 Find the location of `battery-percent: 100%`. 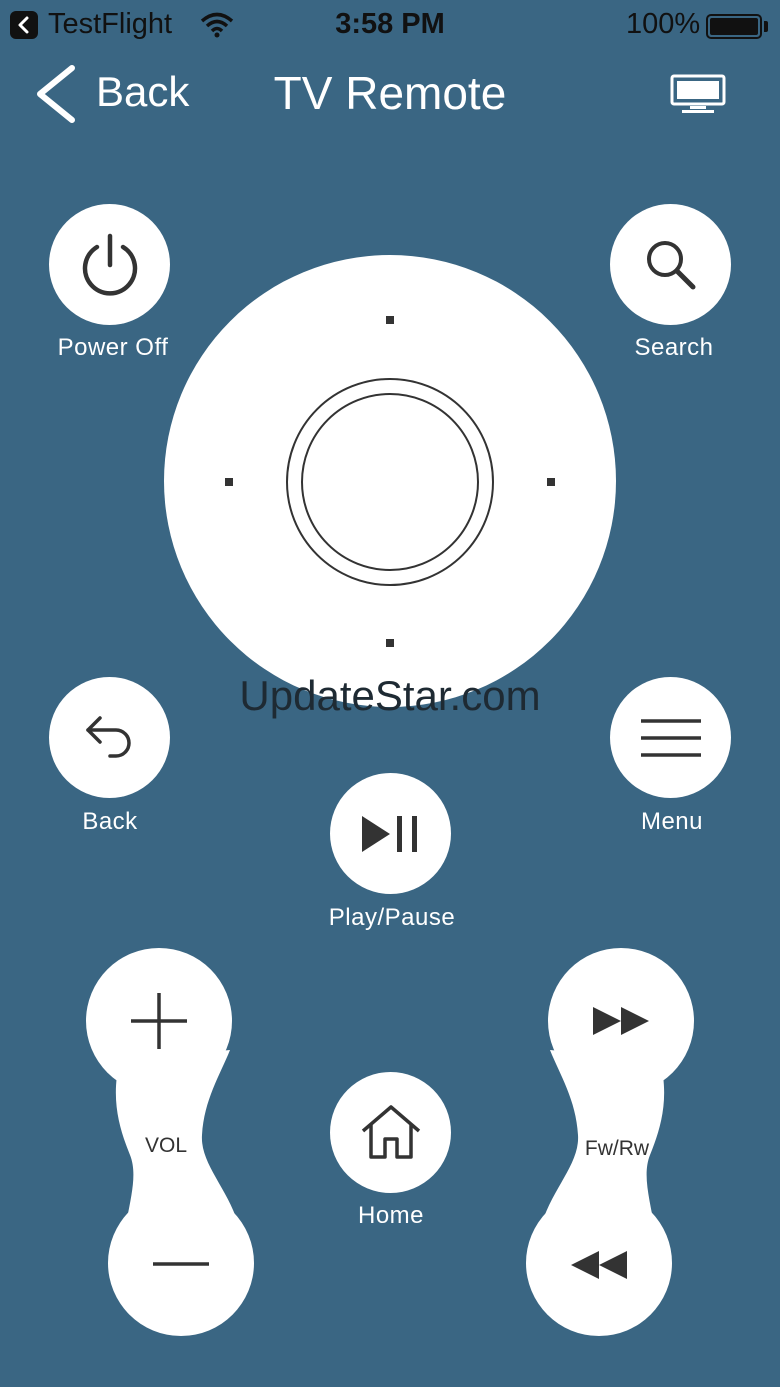

battery-percent: 100% is located at coordinates (663, 24).